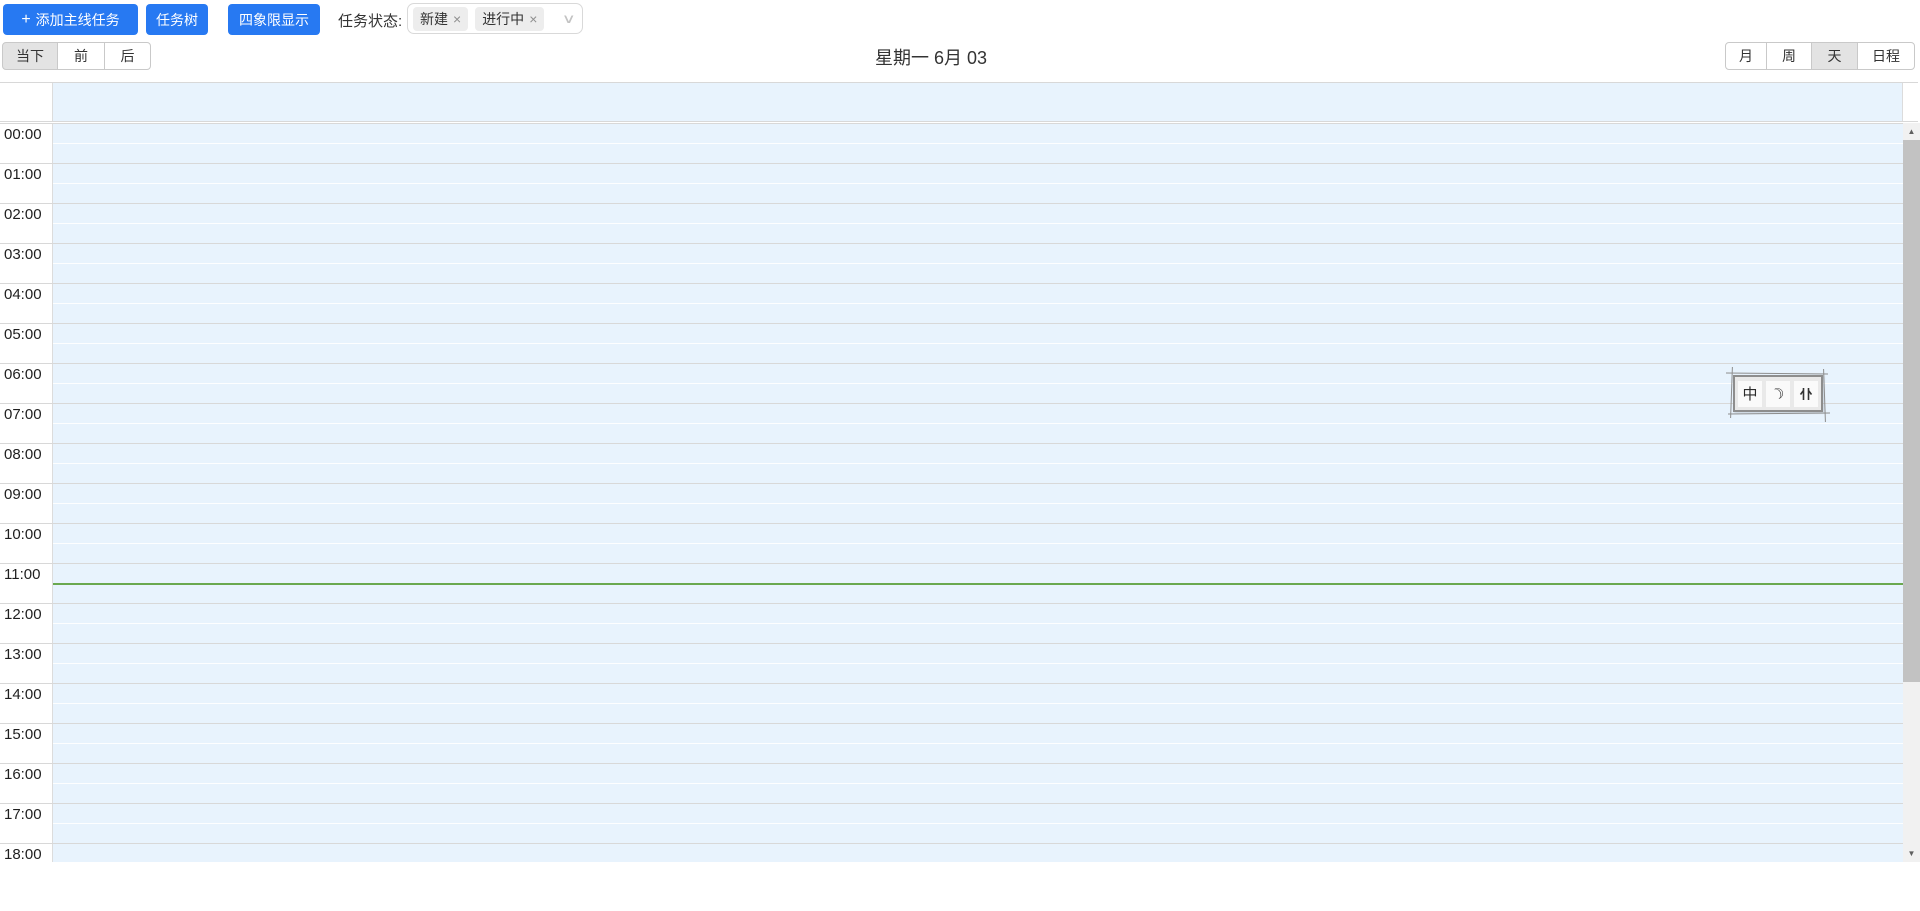 The height and width of the screenshot is (911, 1920). I want to click on time-slot-row: 15:00, so click(951, 743).